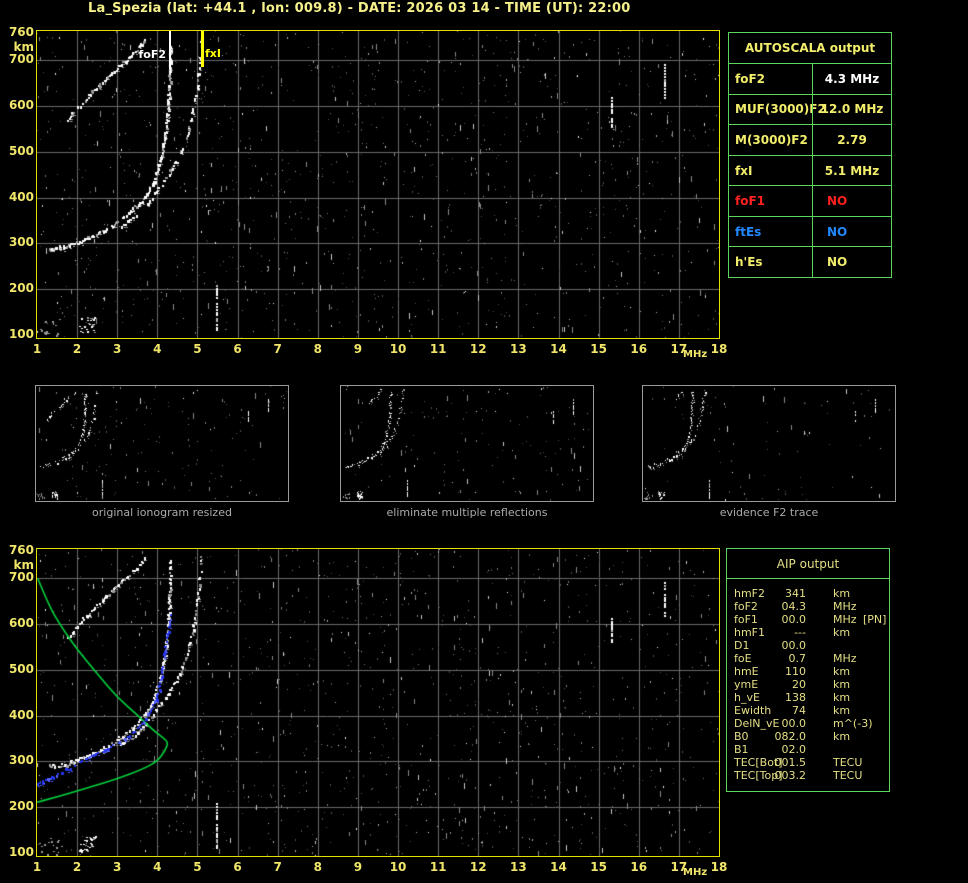  I want to click on thumbnail1-canvas, so click(162, 443).